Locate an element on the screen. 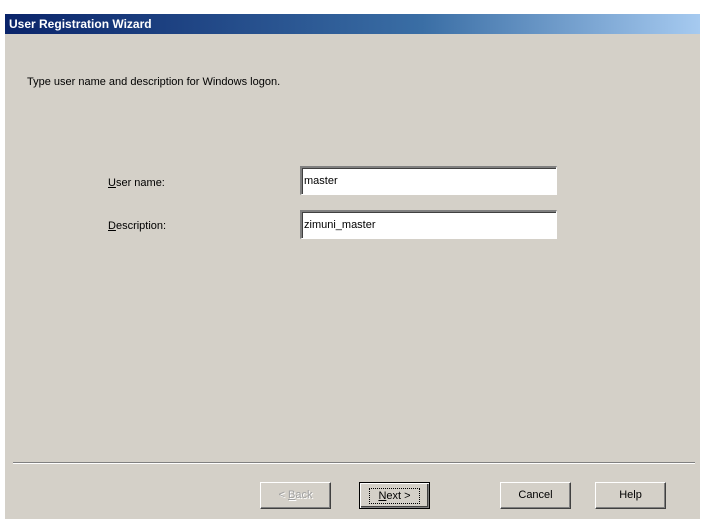 This screenshot has height=520, width=702. description-label-mnemonic: D is located at coordinates (112, 226).